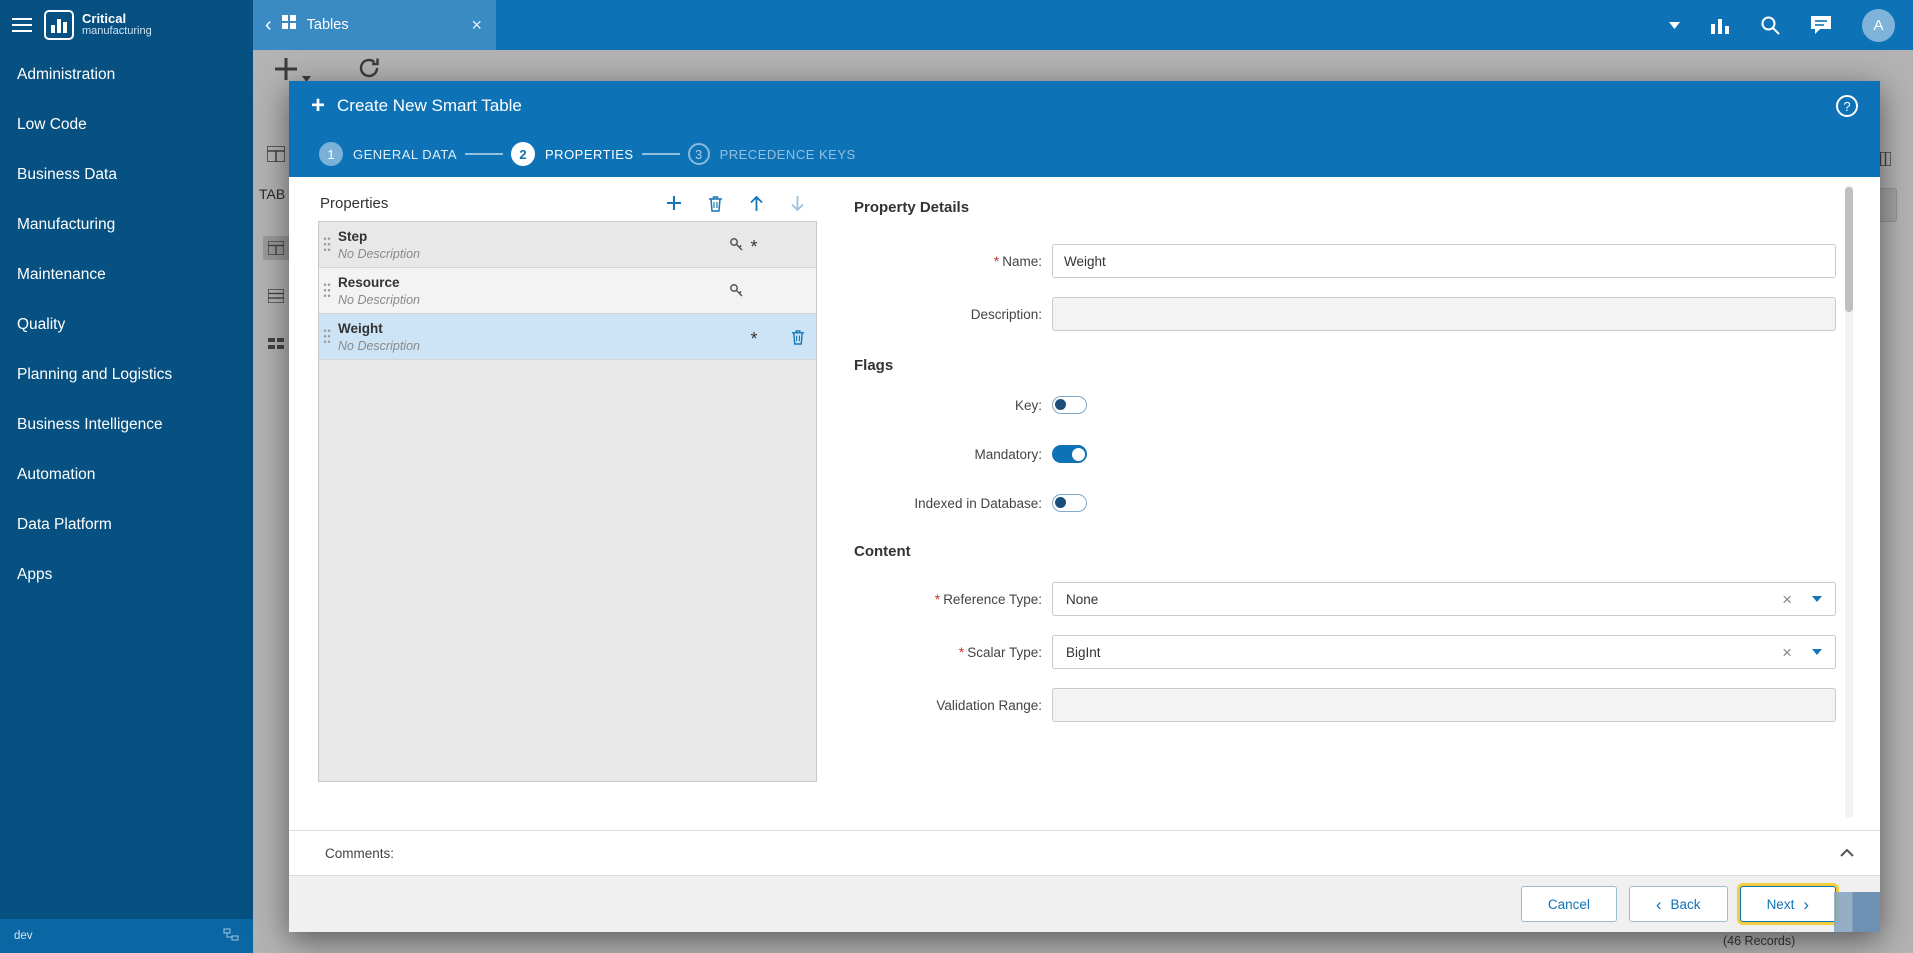 The width and height of the screenshot is (1913, 953). Describe the element at coordinates (1444, 705) in the screenshot. I see `validation-range-input` at that location.